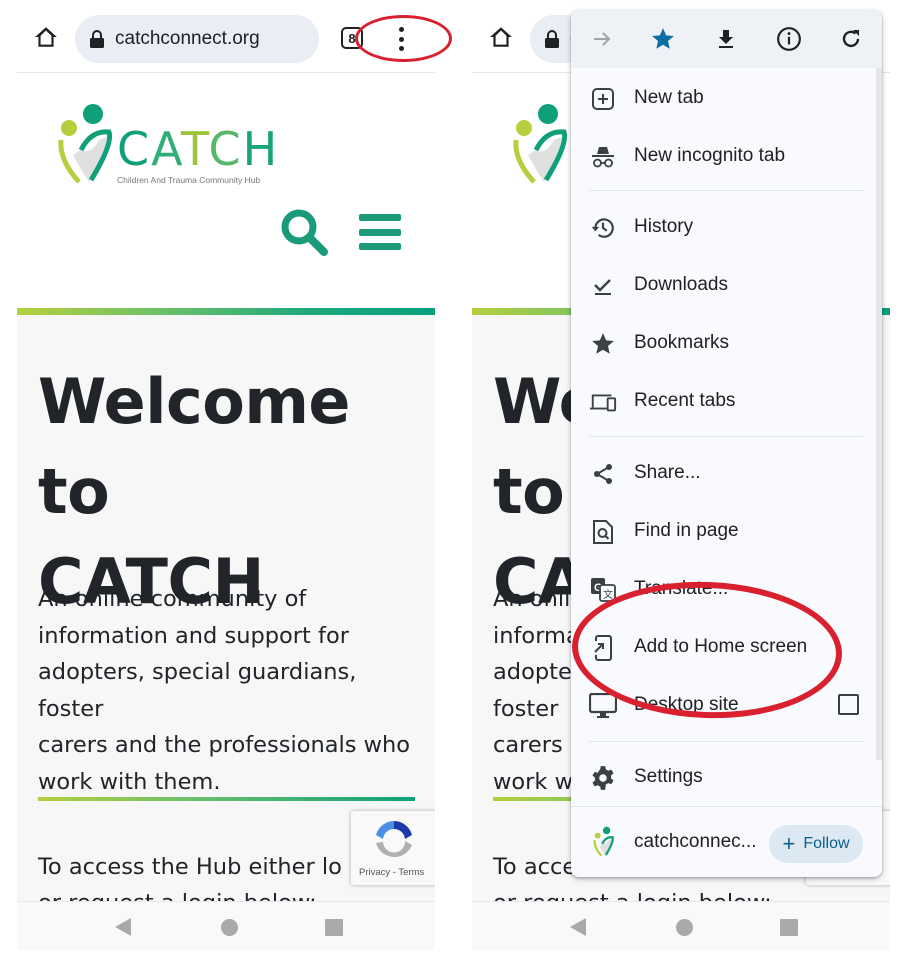  I want to click on menu-item-find-in-page: Find in page, so click(720, 531).